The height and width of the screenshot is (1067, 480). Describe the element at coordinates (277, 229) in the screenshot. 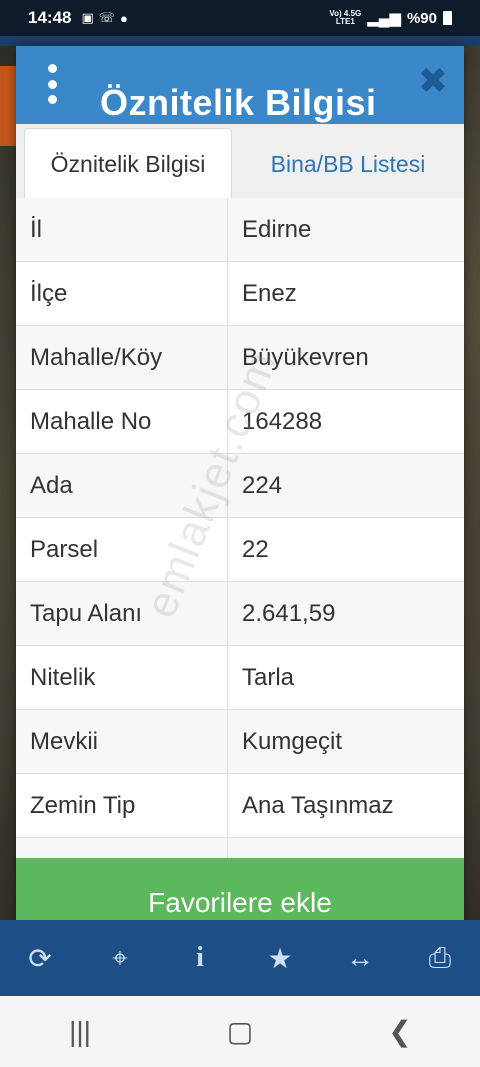

I see `row-value: Edirne` at that location.